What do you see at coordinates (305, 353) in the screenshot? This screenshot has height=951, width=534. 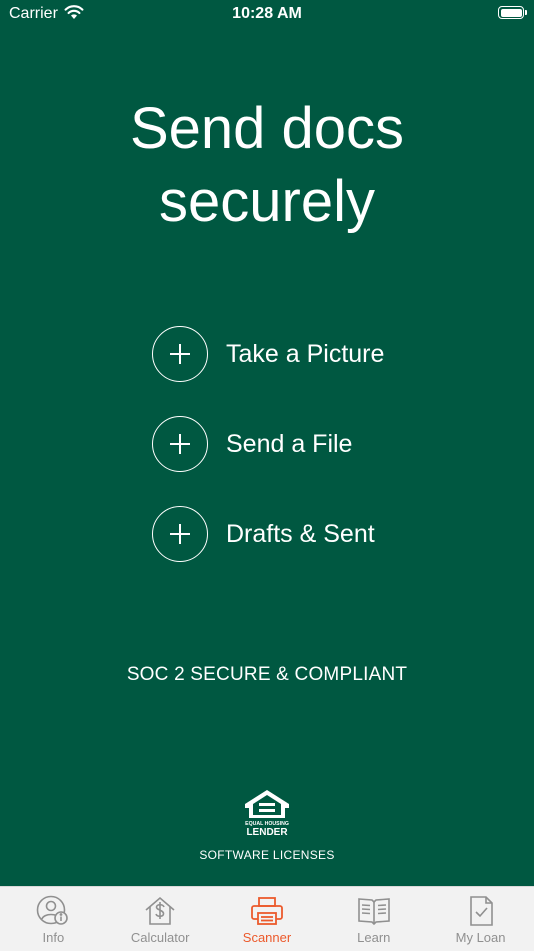 I see `take-picture-label: Take a Picture` at bounding box center [305, 353].